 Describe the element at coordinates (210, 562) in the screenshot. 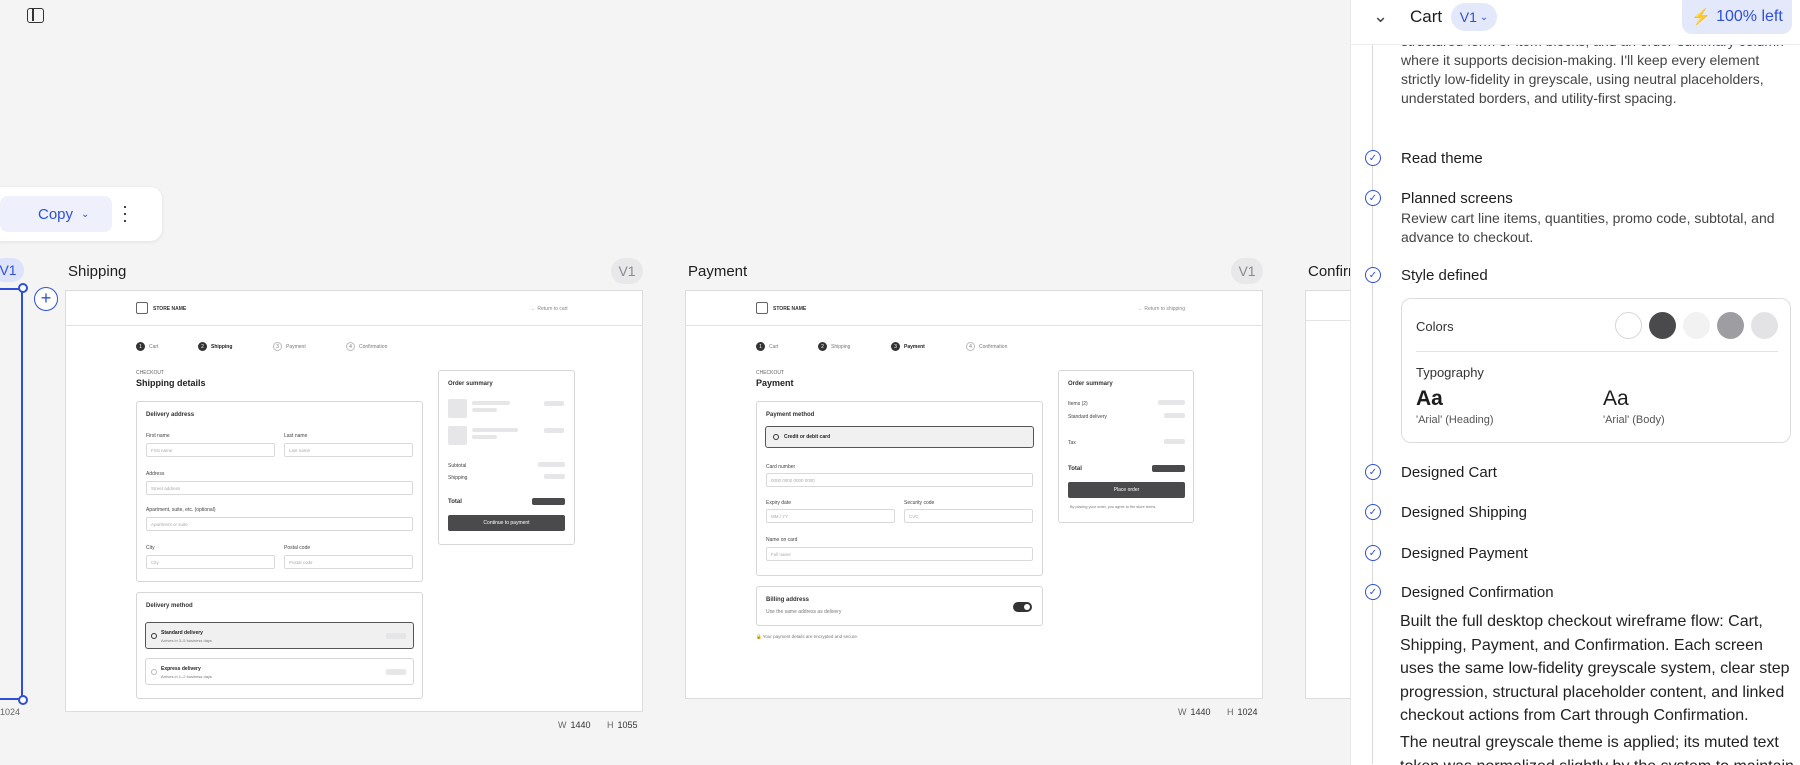

I see `city-input: City` at that location.